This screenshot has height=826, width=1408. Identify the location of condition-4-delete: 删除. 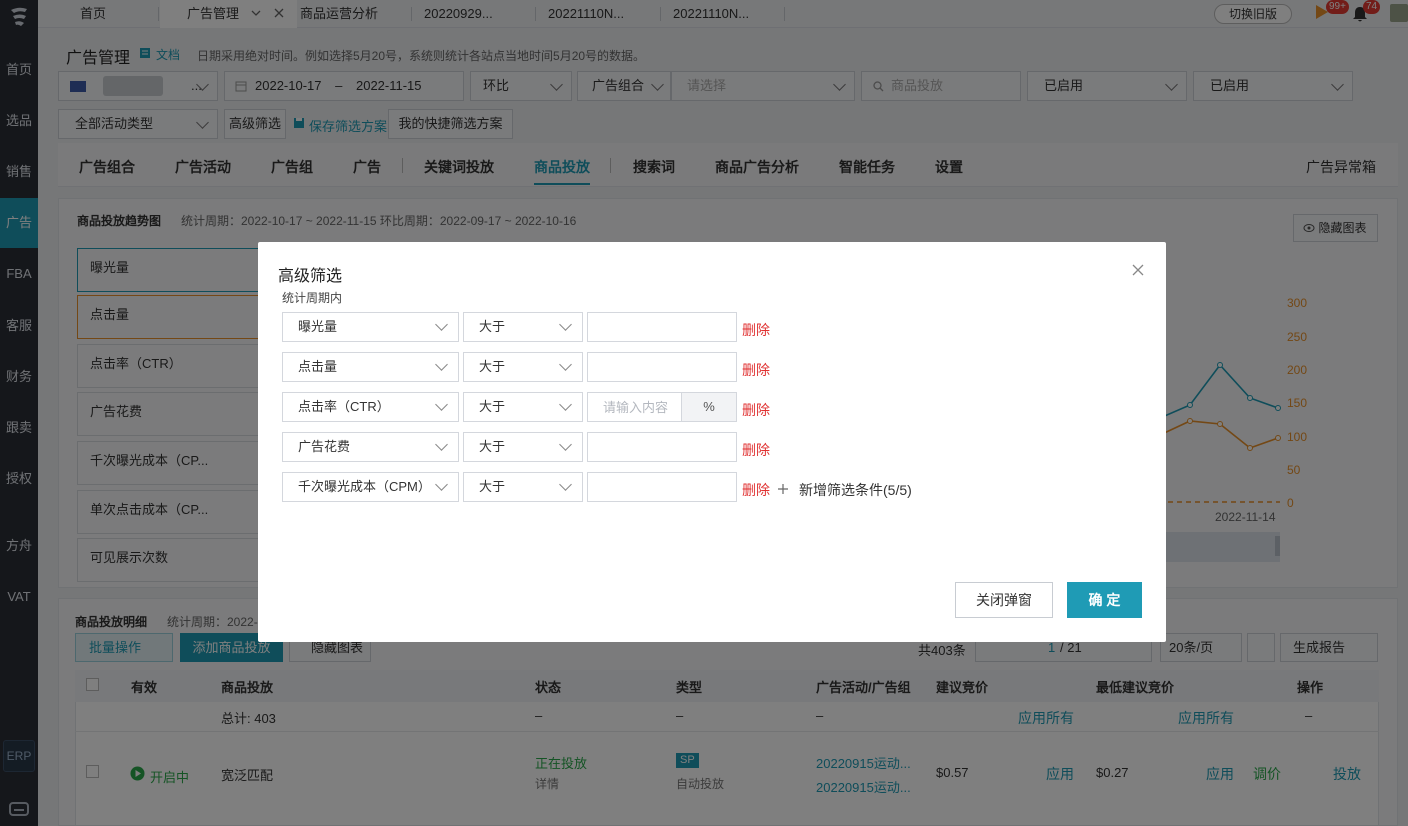
(756, 450).